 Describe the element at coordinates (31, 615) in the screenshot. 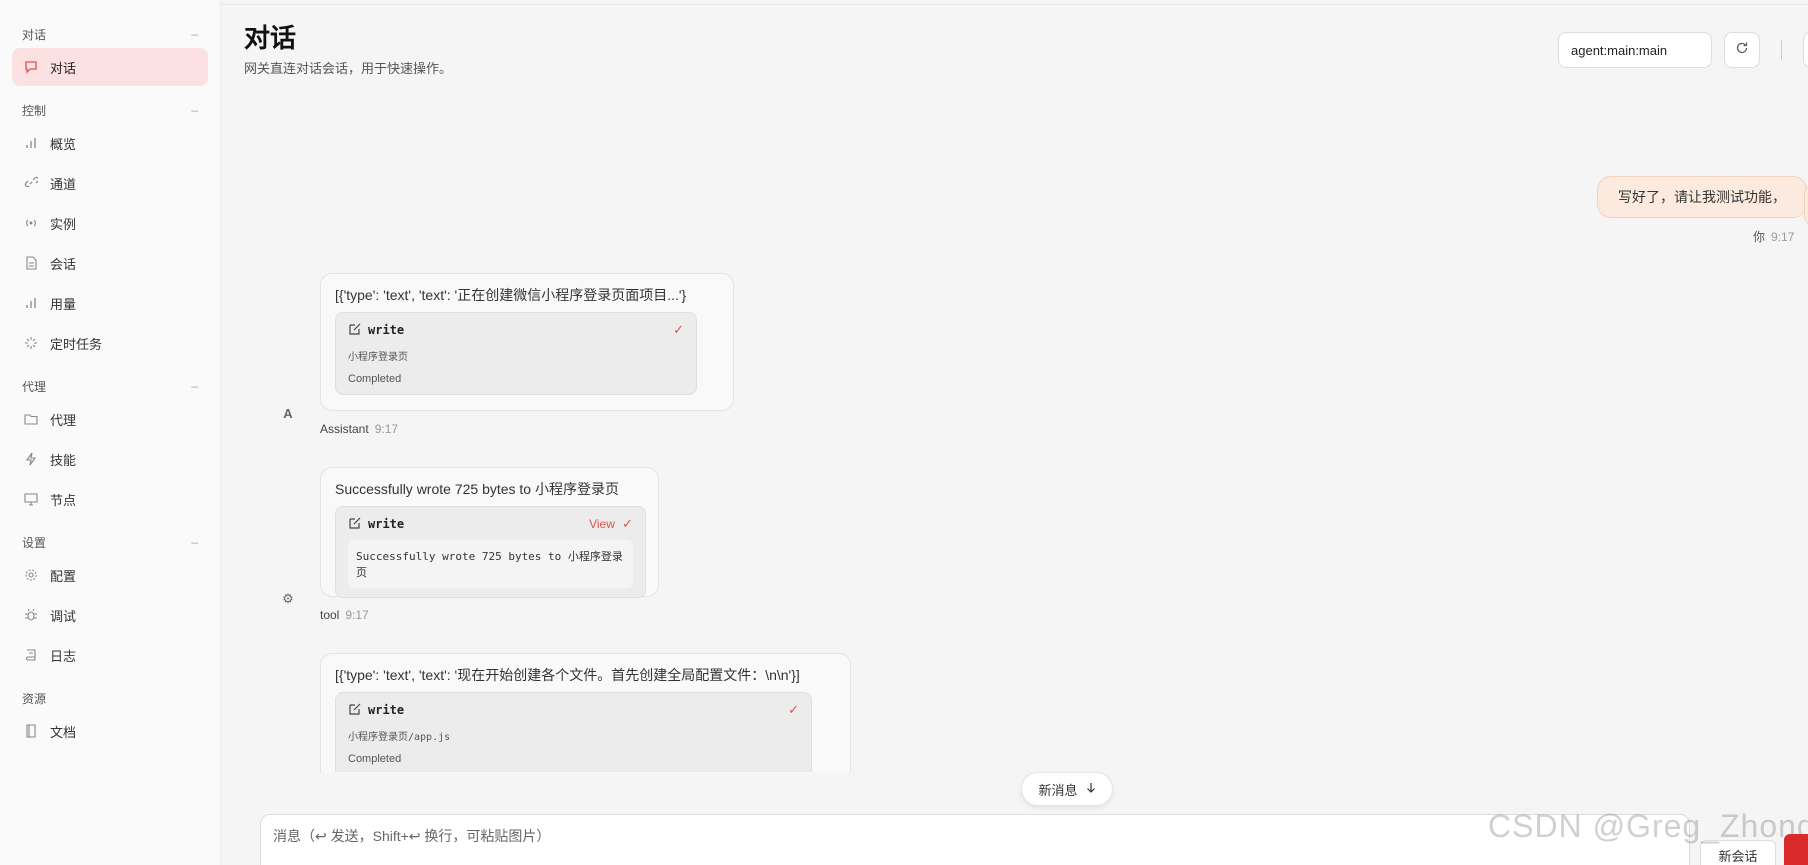

I see `bug-icon` at that location.